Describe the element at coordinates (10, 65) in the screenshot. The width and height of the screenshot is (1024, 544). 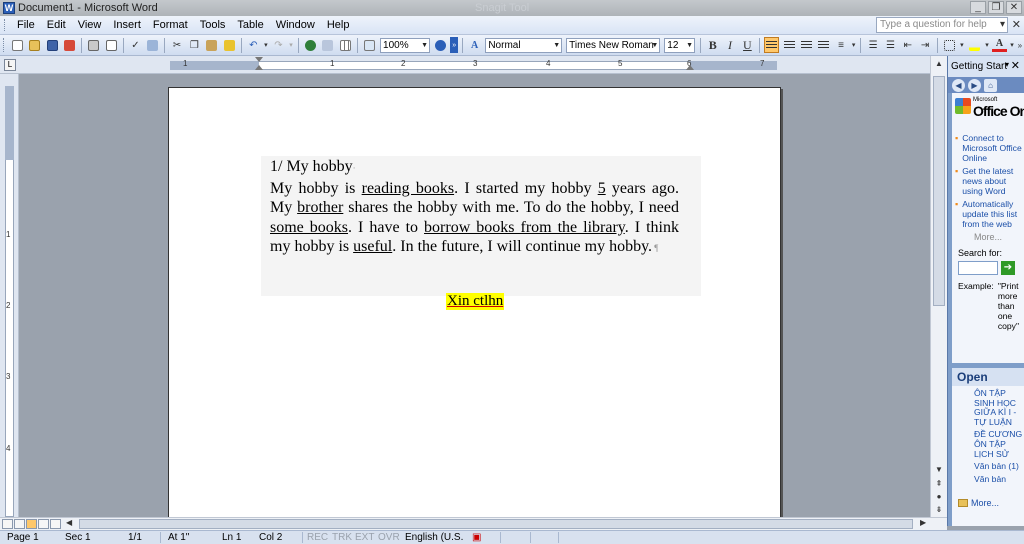
I see `tab-selector: L` at that location.